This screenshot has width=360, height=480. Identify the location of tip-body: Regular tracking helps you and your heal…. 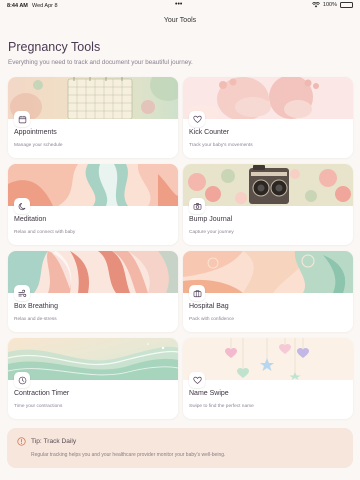
(128, 455).